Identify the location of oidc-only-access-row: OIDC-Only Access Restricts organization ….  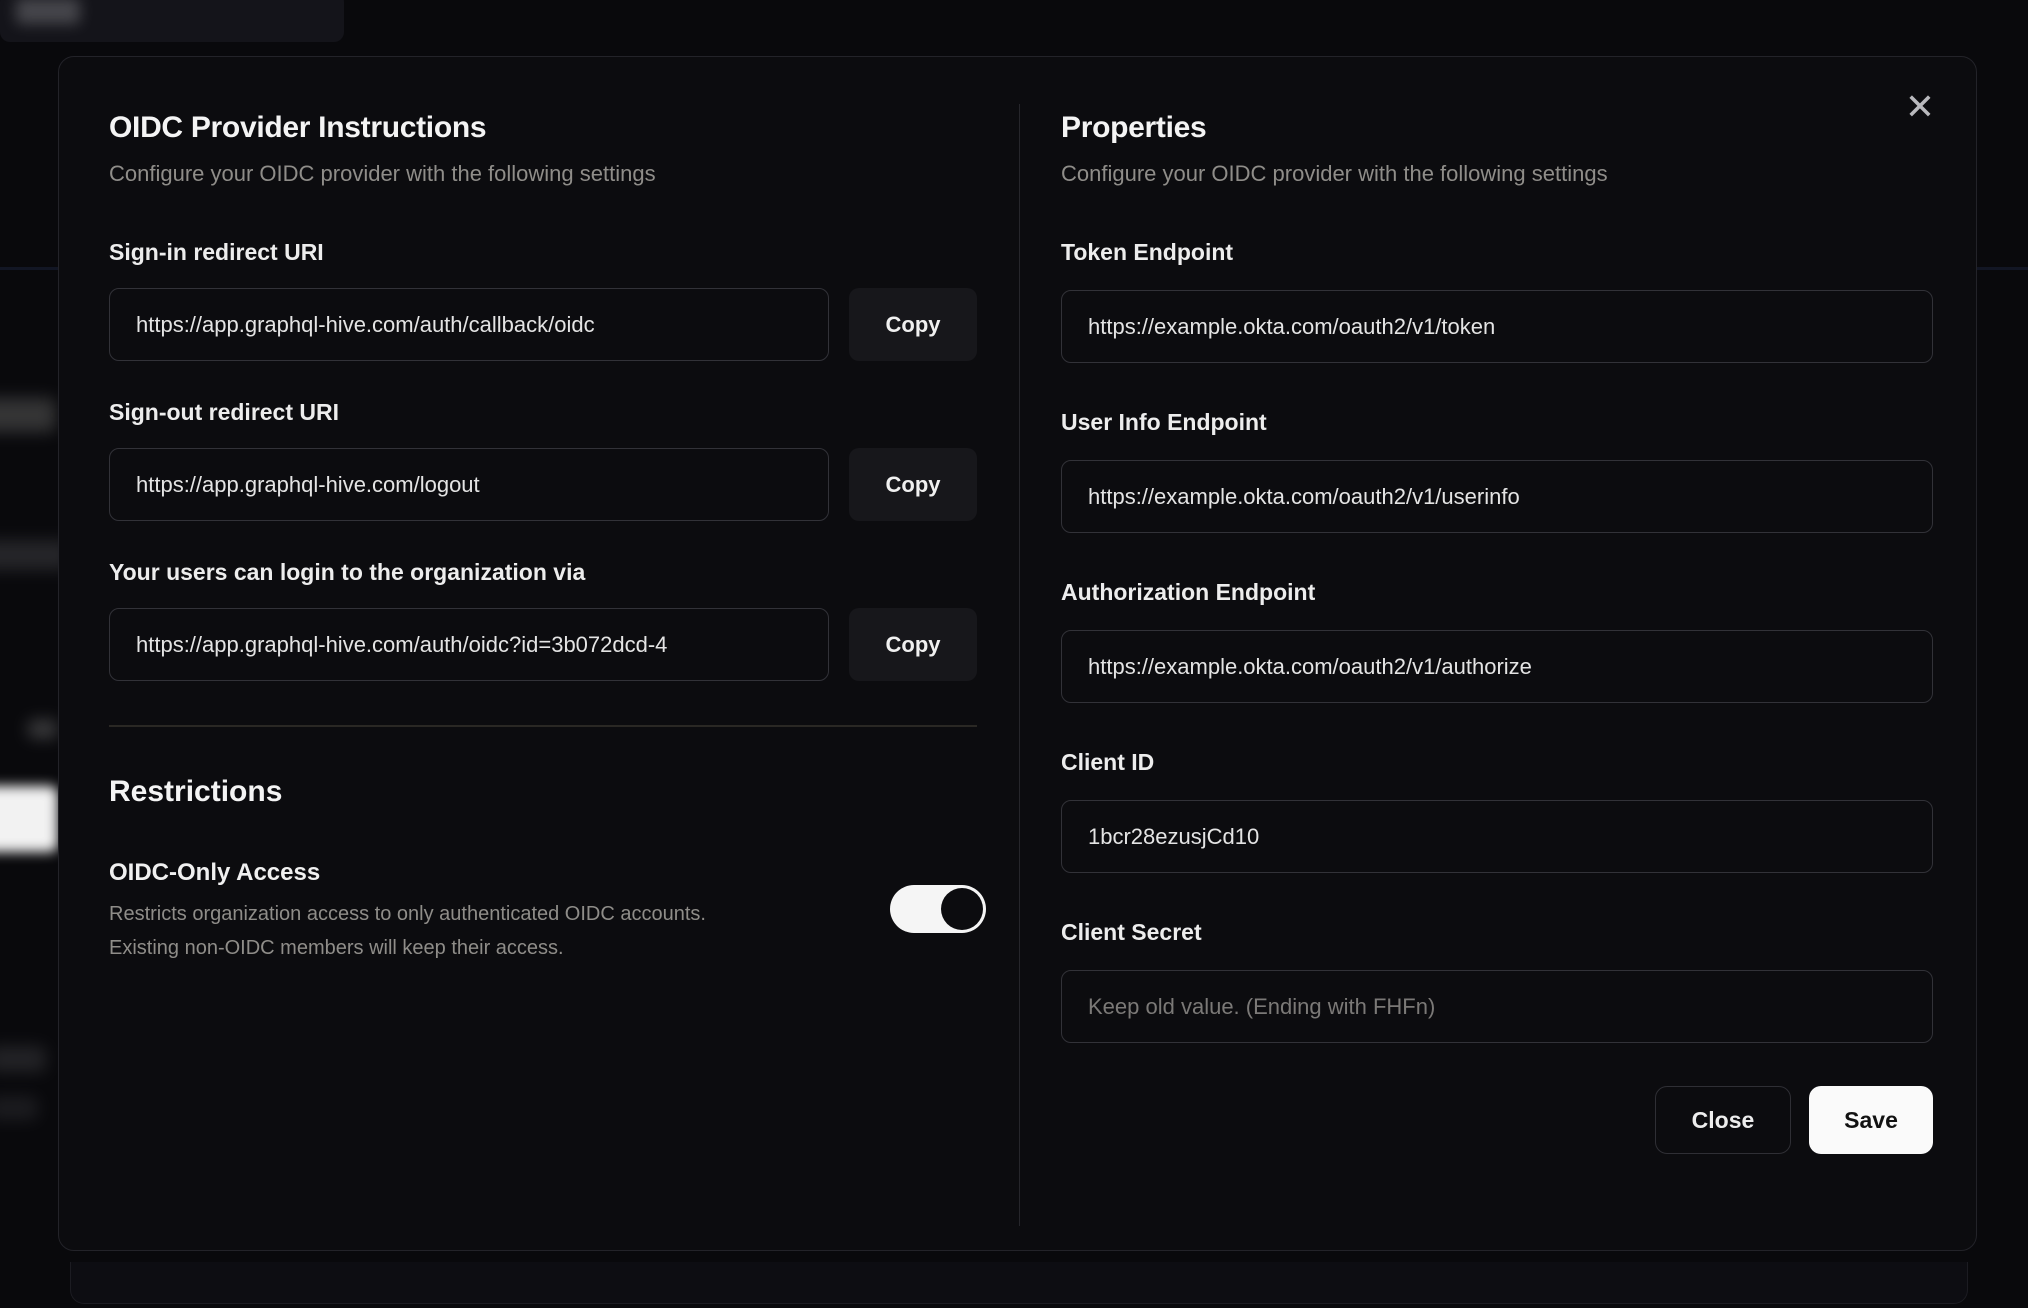
(547, 912).